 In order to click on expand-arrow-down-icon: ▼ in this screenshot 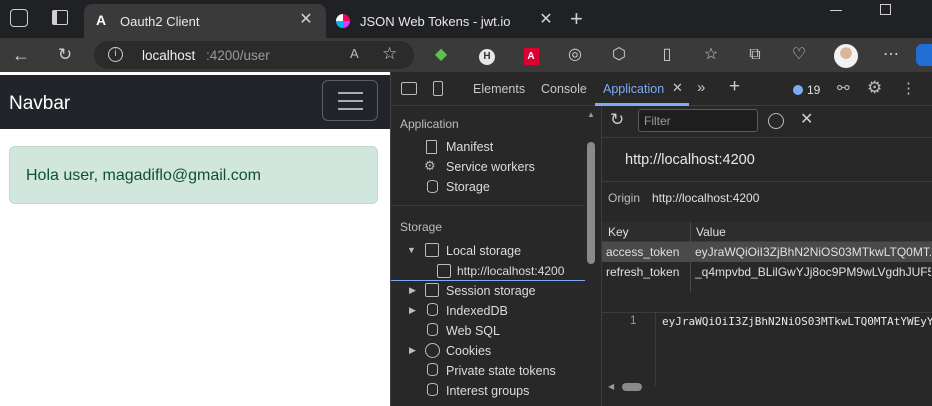, I will do `click(411, 250)`.